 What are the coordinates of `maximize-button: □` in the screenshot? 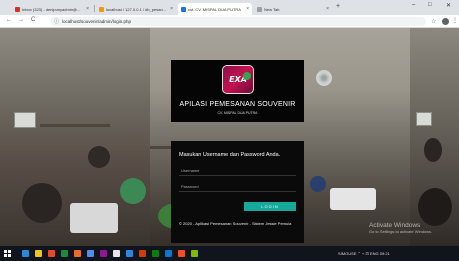 It's located at (430, 5).